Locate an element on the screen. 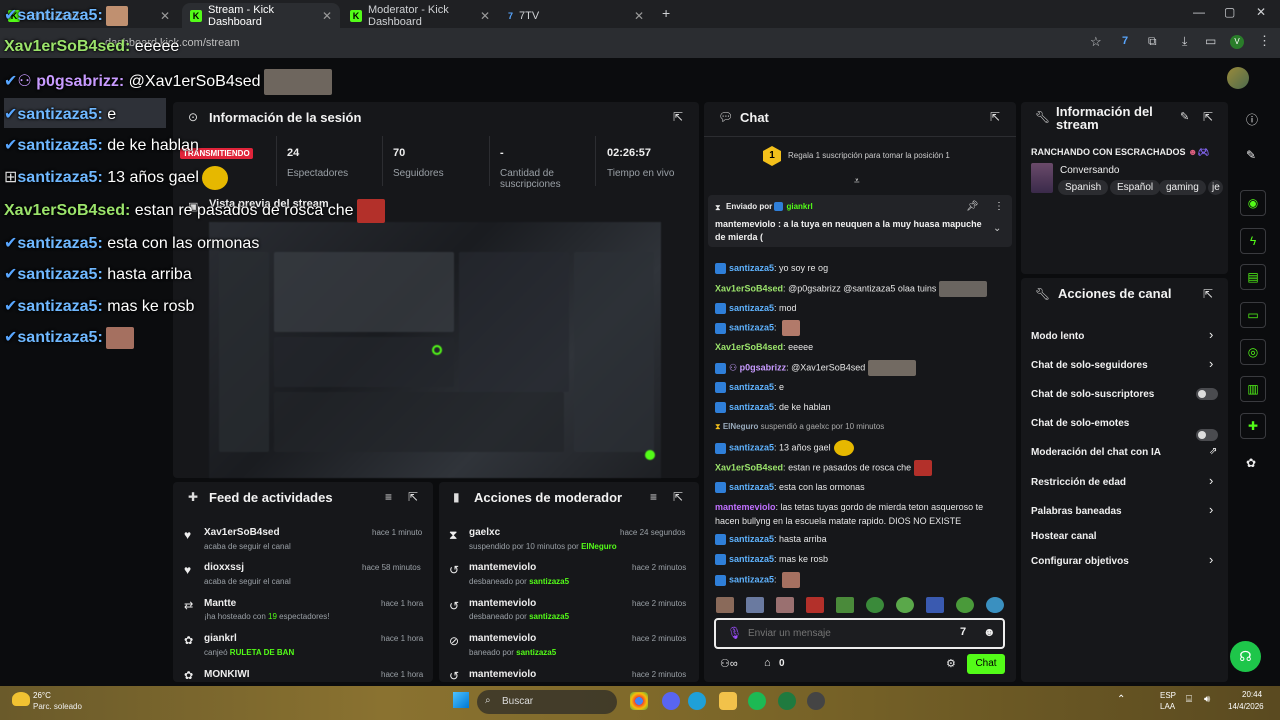  support-headset-icon: ☊ is located at coordinates (1245, 656).